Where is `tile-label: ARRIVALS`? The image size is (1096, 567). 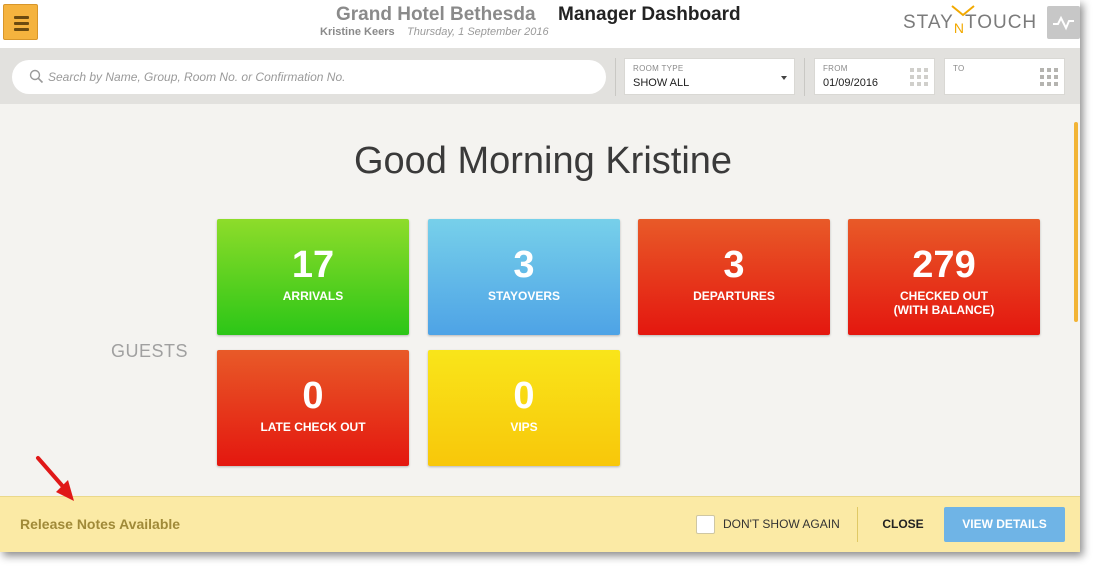
tile-label: ARRIVALS is located at coordinates (313, 296).